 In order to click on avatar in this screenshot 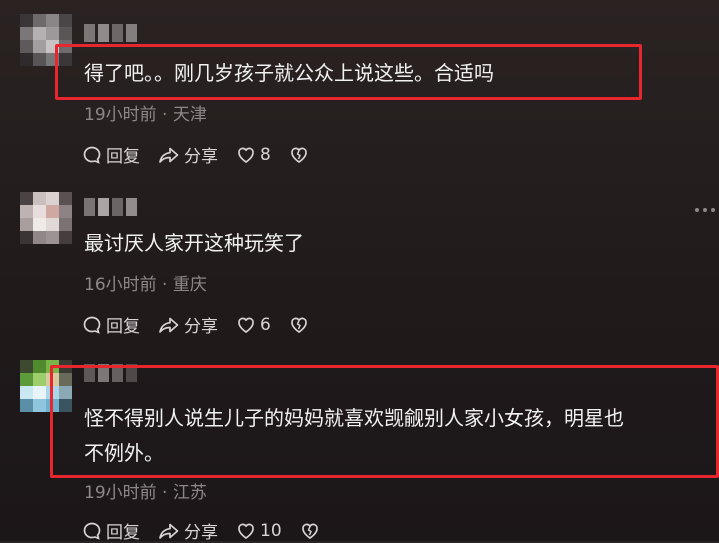, I will do `click(46, 218)`.